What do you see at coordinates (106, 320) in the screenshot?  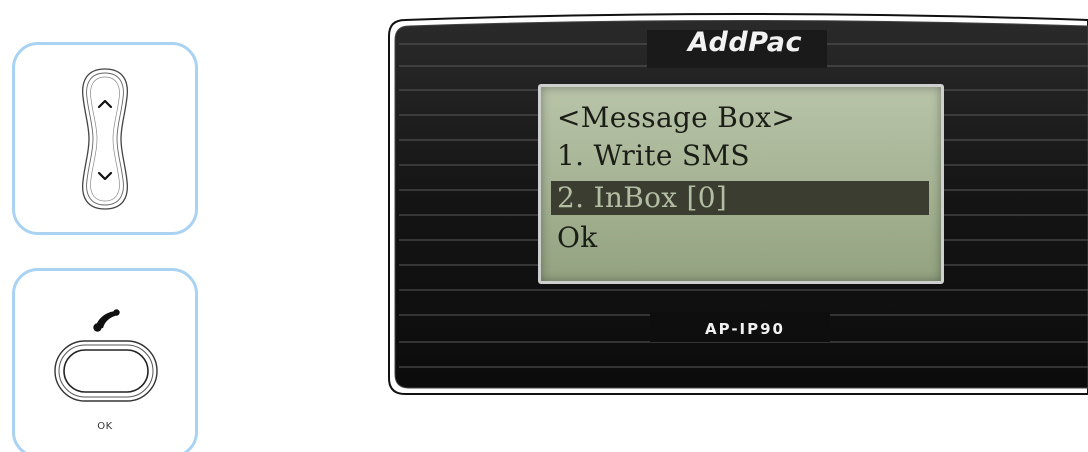 I see `handset-icon` at bounding box center [106, 320].